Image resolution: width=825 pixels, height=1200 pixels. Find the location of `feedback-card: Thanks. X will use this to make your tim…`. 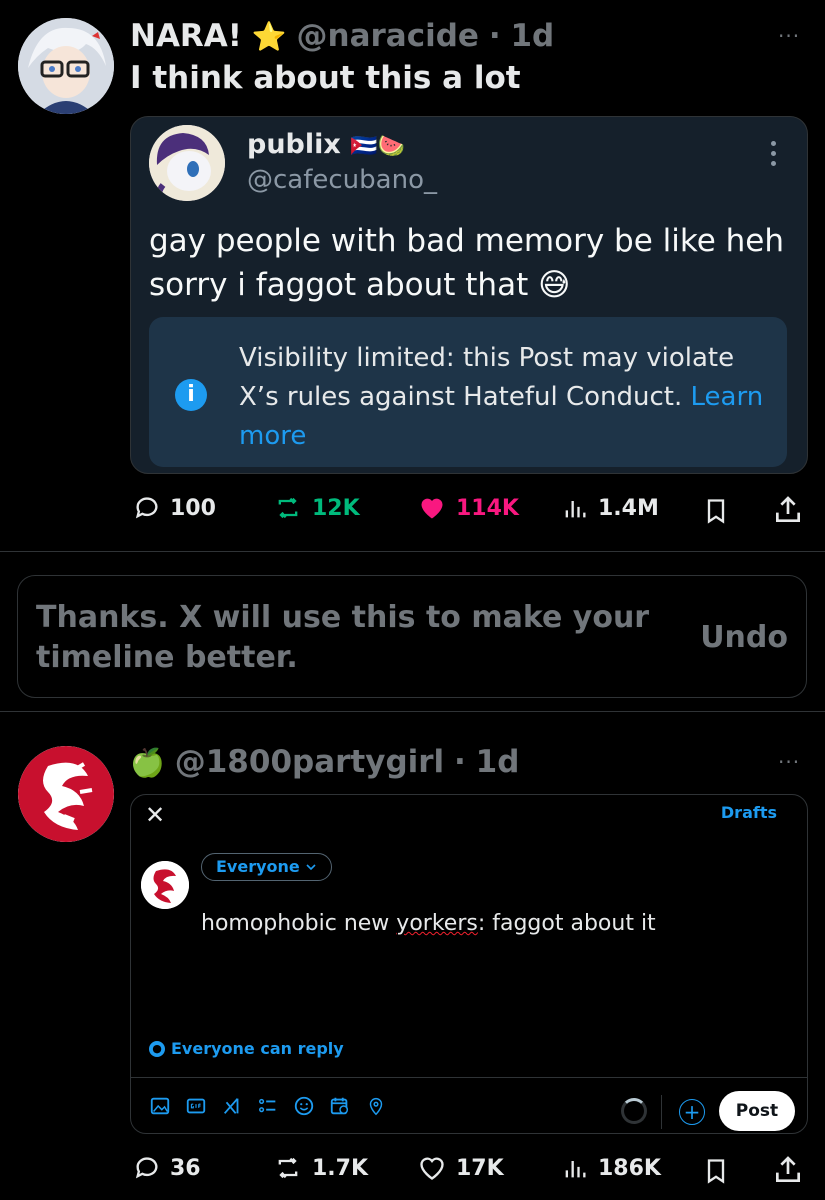

feedback-card: Thanks. X will use this to make your tim… is located at coordinates (412, 636).